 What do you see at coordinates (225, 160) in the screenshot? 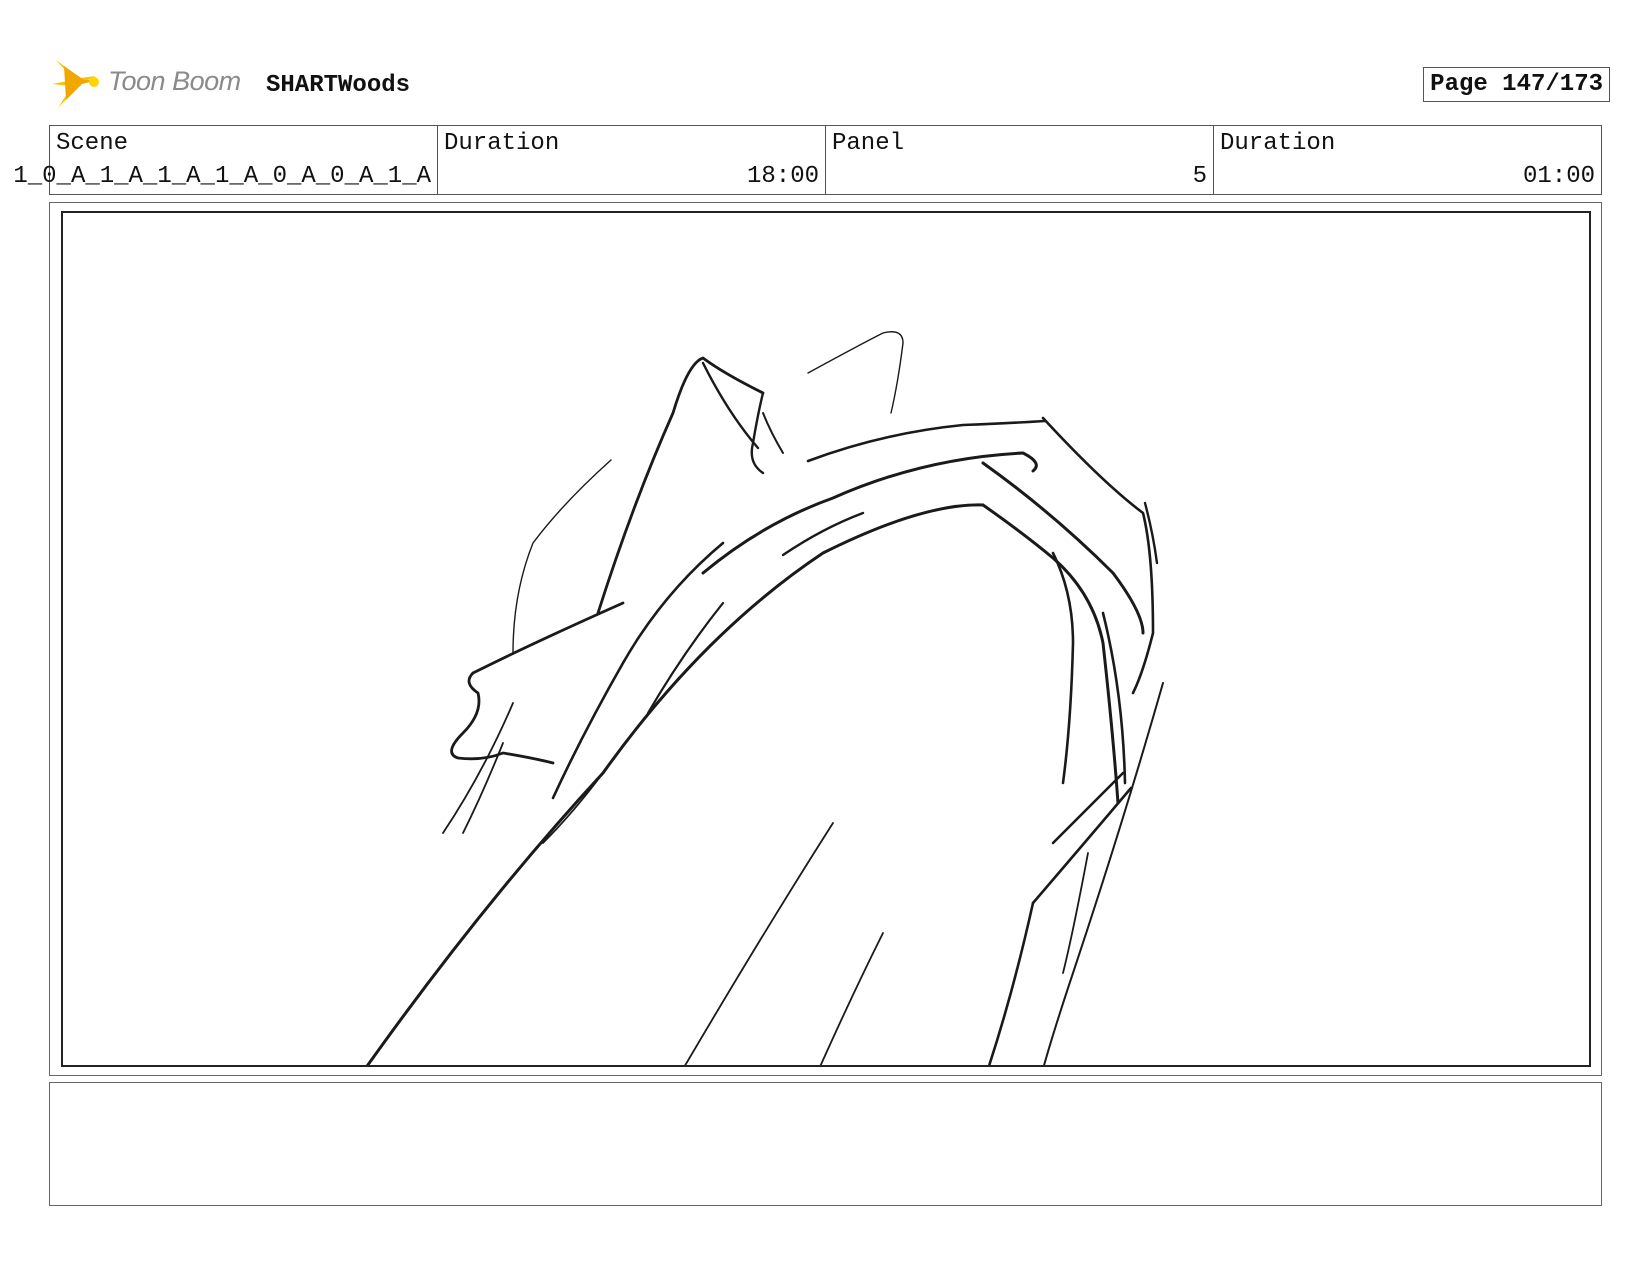
I see `scene-cell: Scene 1_0_A_1_A_1_A_1_A_0_A_0_A_1_A` at bounding box center [225, 160].